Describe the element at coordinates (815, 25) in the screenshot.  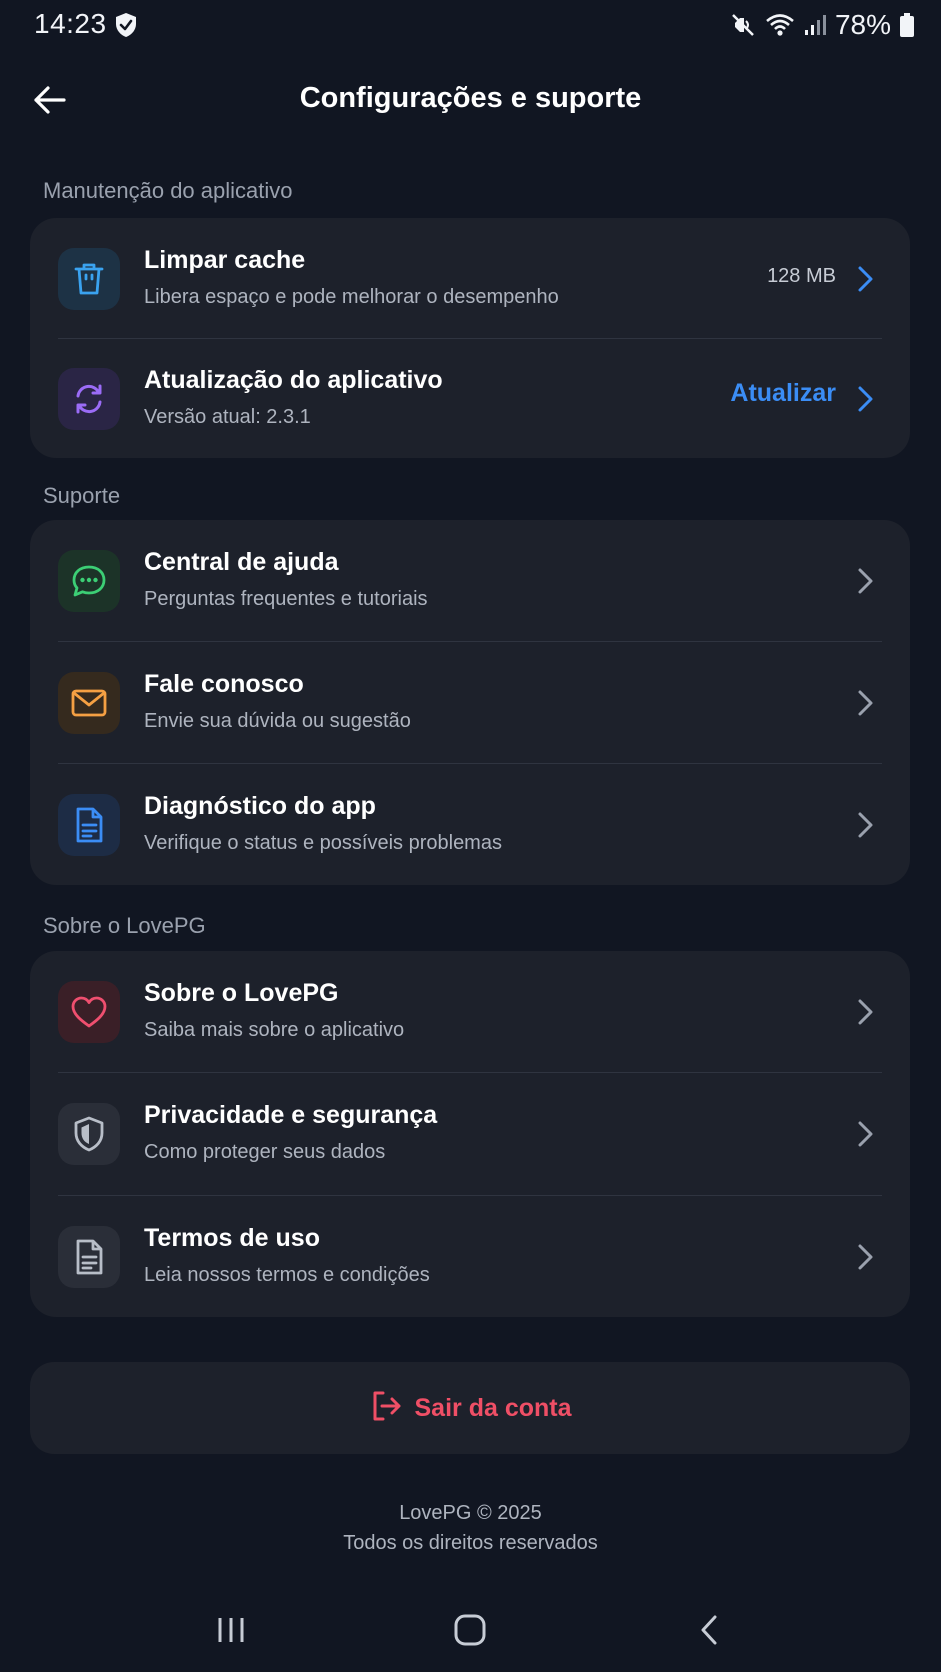
I see `signal-icon` at that location.